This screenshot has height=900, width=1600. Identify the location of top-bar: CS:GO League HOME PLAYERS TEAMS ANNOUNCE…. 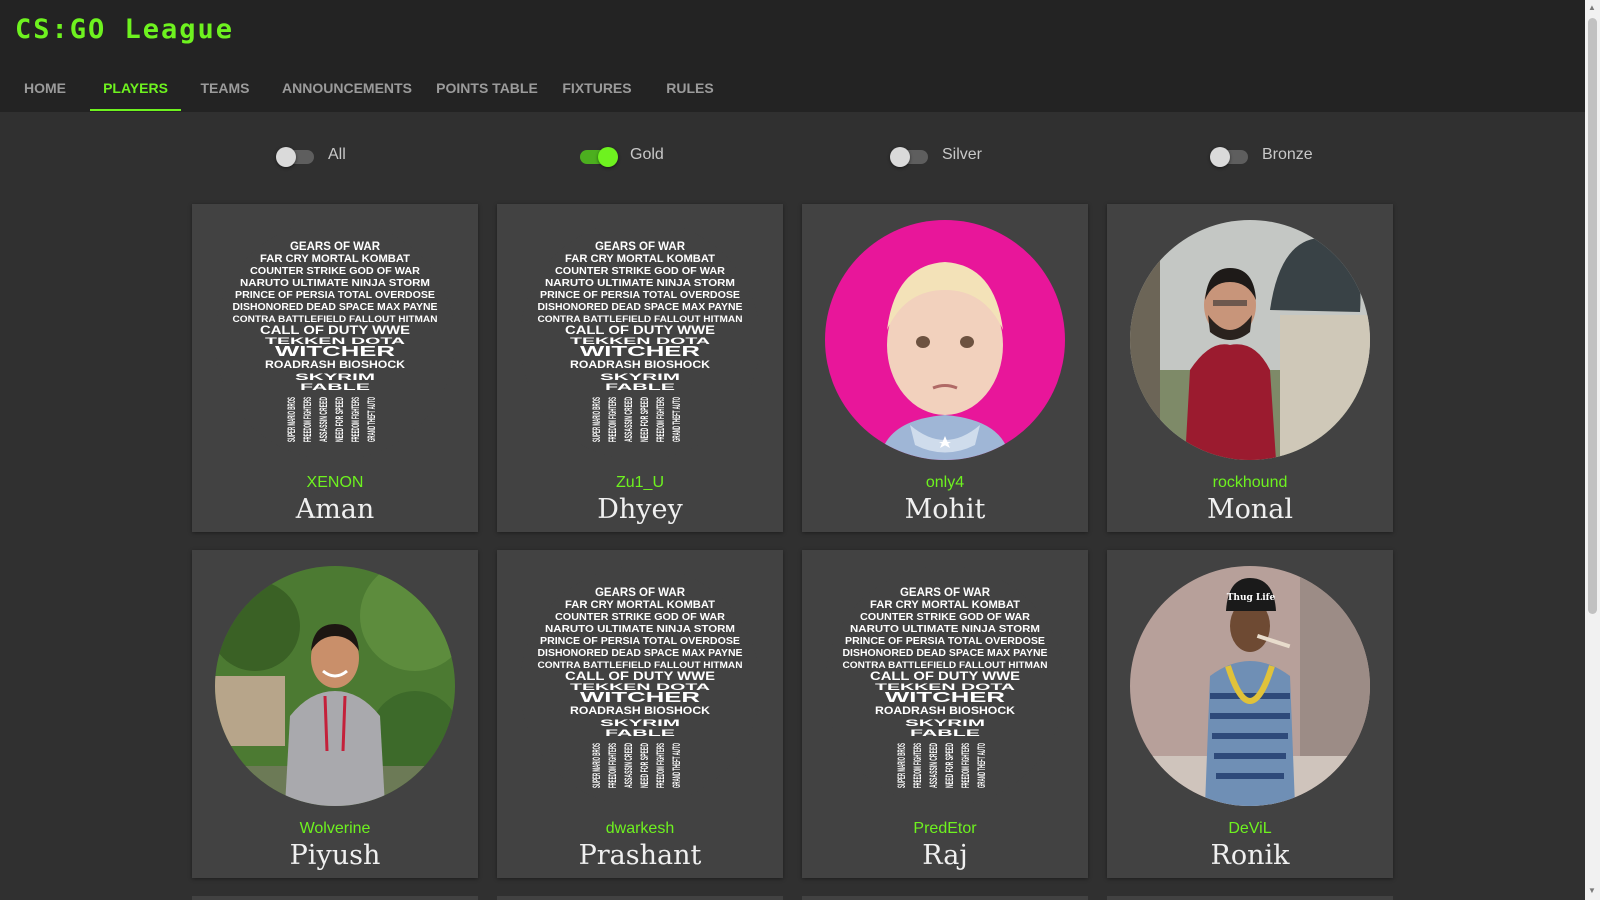
(792, 56).